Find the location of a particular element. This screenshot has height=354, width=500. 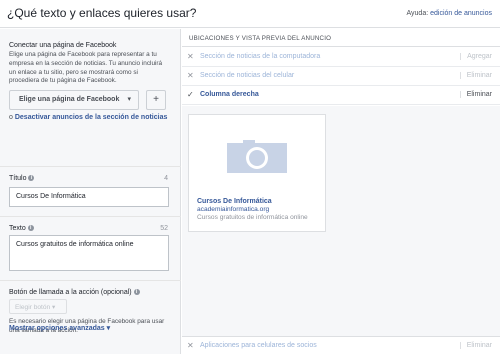

placement-name: Columna derecha is located at coordinates (229, 94).